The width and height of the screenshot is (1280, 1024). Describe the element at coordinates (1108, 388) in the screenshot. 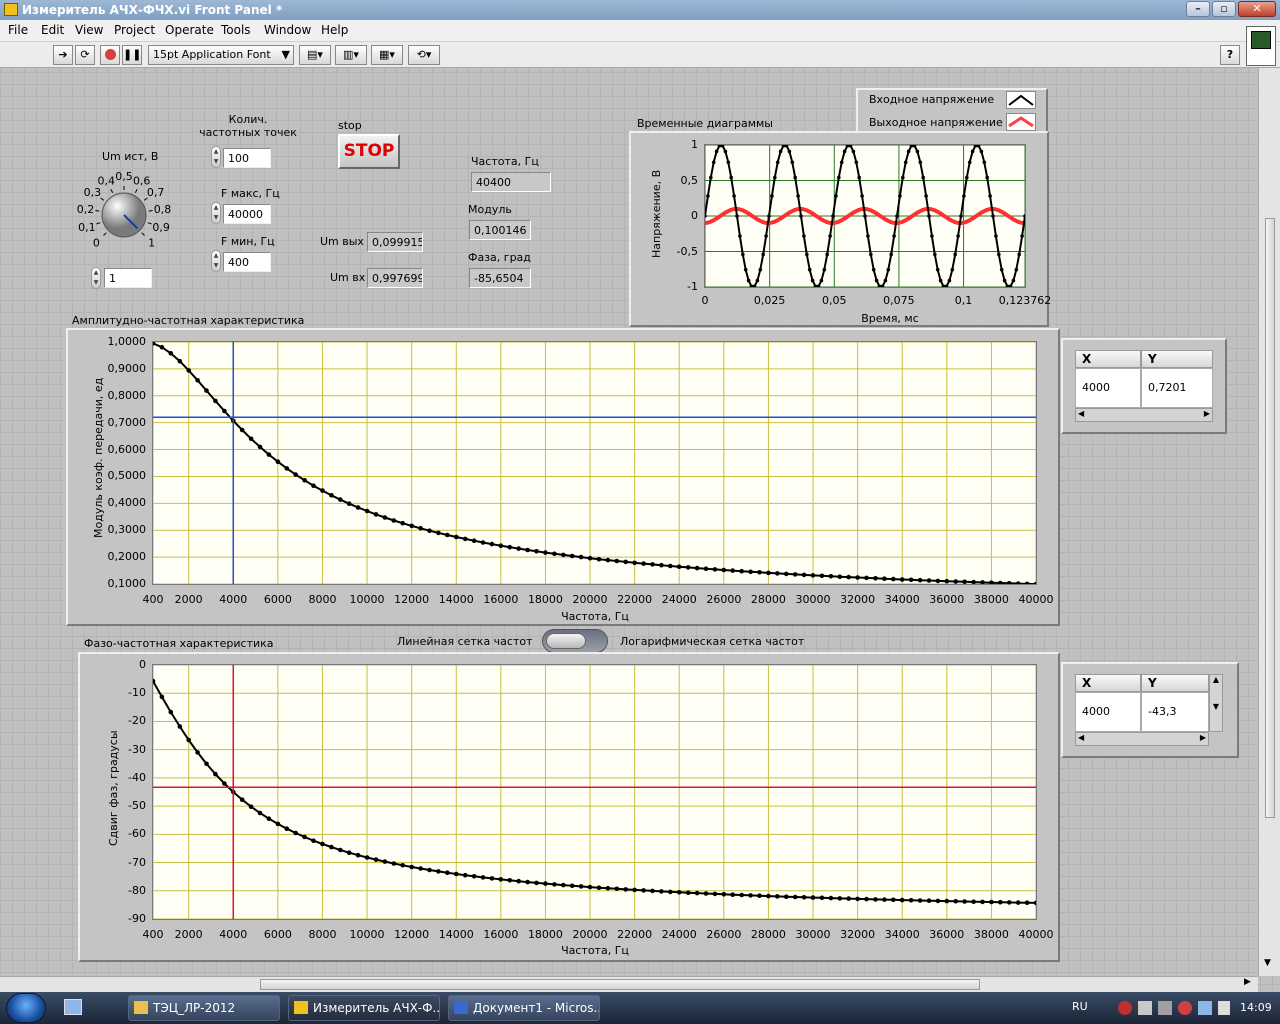

I see `amp-cursor-x: 4000` at that location.